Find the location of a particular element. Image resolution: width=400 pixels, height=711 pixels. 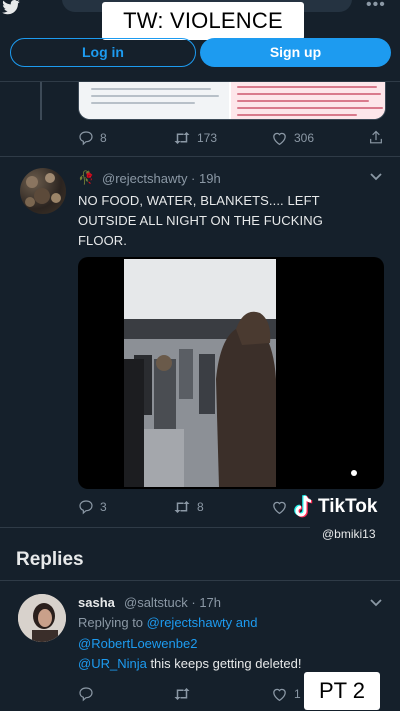

rose-emoji: 🥀 is located at coordinates (86, 177).